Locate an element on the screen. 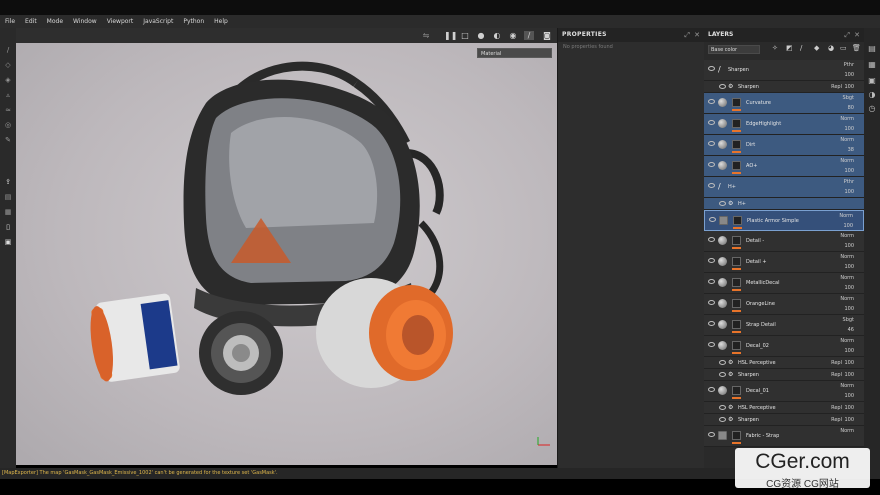 The height and width of the screenshot is (495, 880). paint-brush-icon: / is located at coordinates (8, 50).